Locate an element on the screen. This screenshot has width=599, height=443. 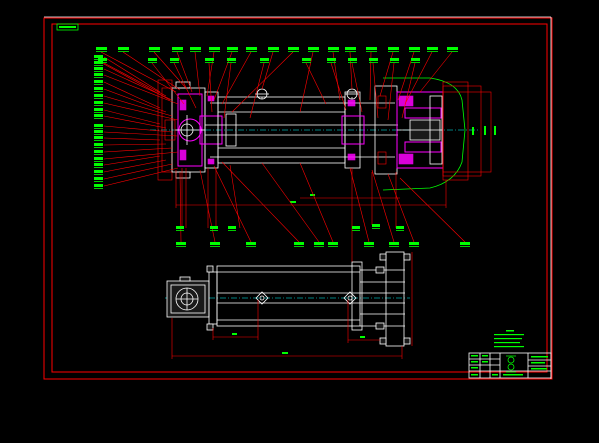
plan-bolt-top is located at coordinates (210, 269).